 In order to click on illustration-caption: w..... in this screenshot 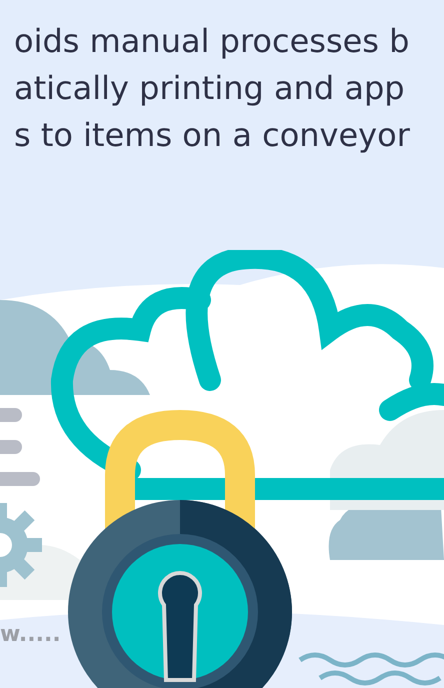, I will do `click(30, 635)`.